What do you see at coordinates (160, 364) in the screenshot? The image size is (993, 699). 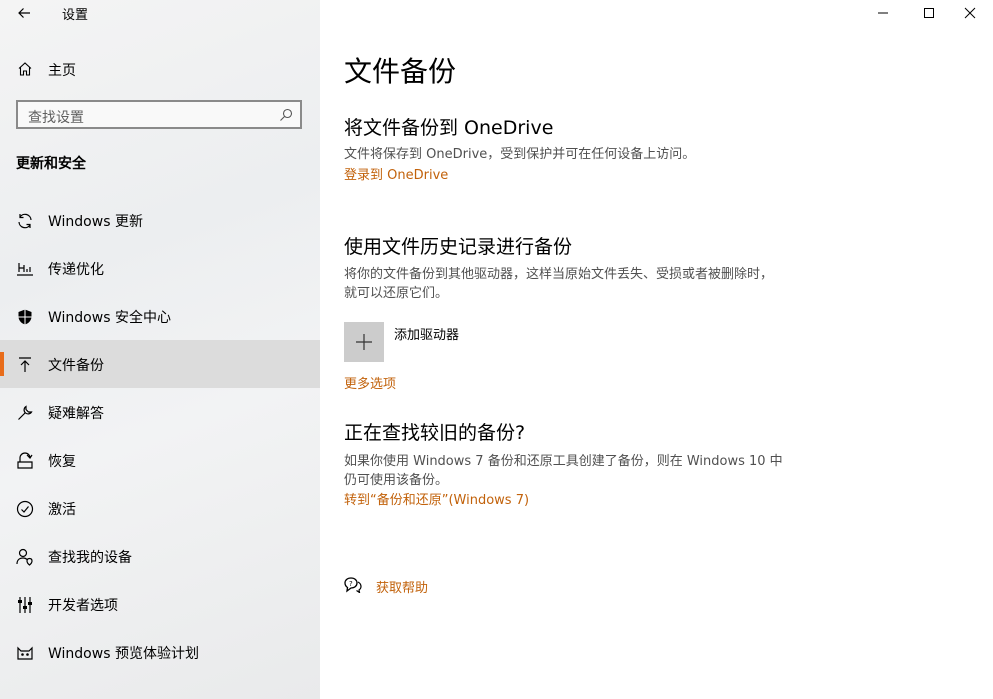 I see `sidebar-item-file-backup: 文件备份` at bounding box center [160, 364].